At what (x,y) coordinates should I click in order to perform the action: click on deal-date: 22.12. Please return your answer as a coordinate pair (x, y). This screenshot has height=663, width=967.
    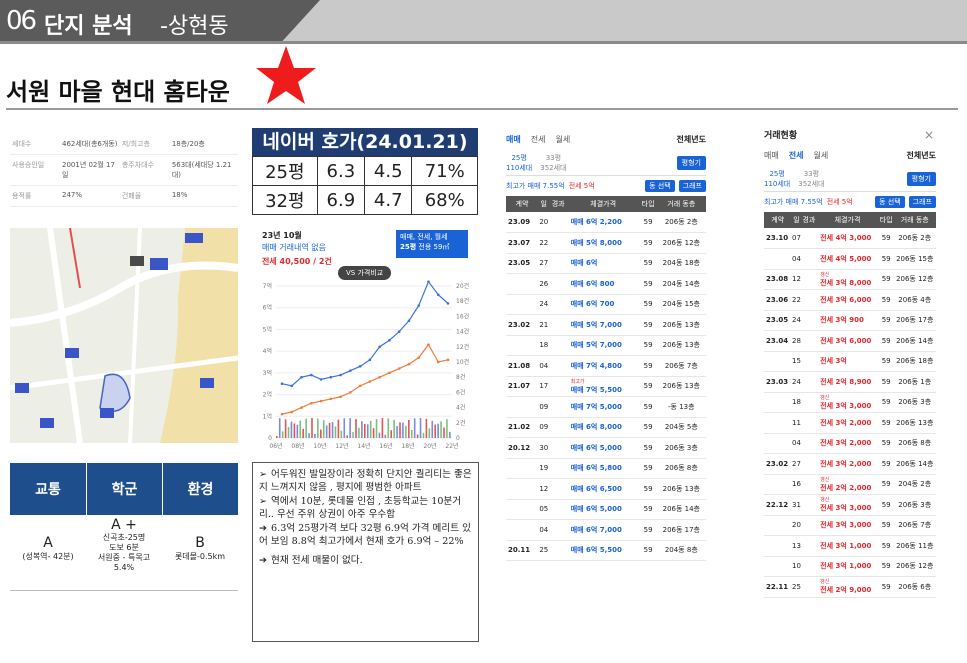
    Looking at the image, I should click on (778, 505).